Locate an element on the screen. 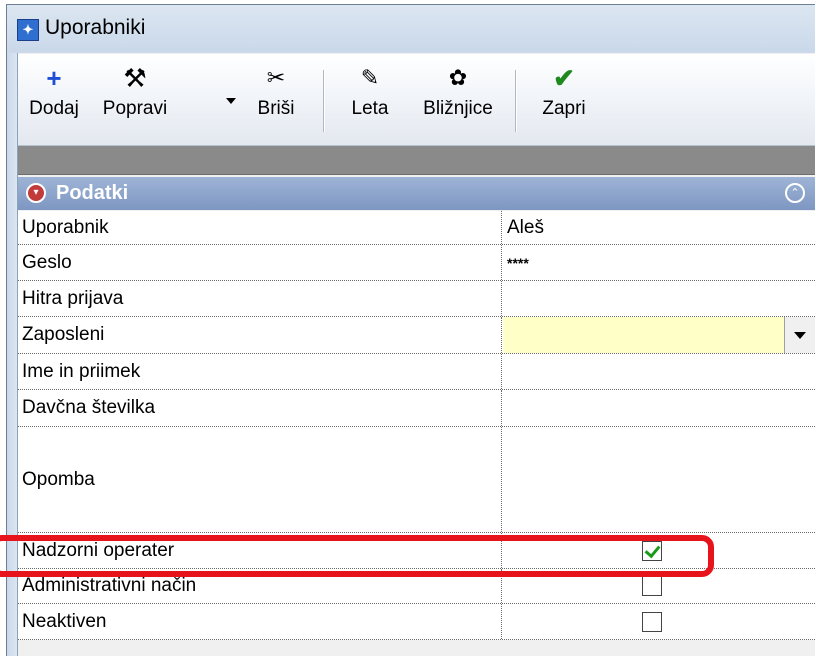  row-user: Uporabnik Aleš is located at coordinates (416, 228).